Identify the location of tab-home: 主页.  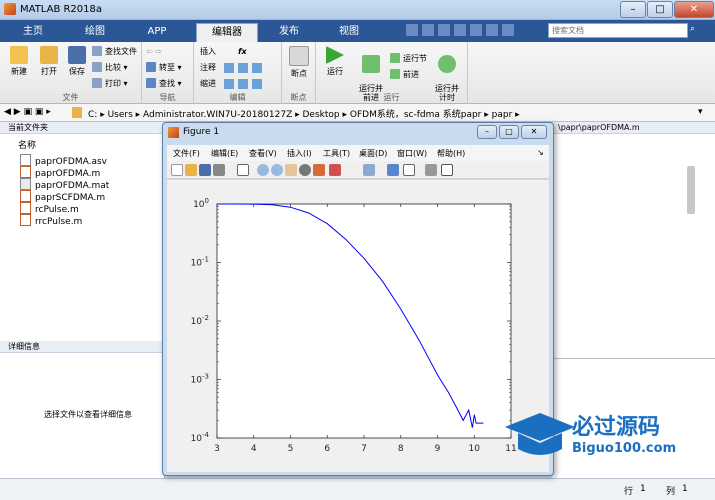
(33, 32).